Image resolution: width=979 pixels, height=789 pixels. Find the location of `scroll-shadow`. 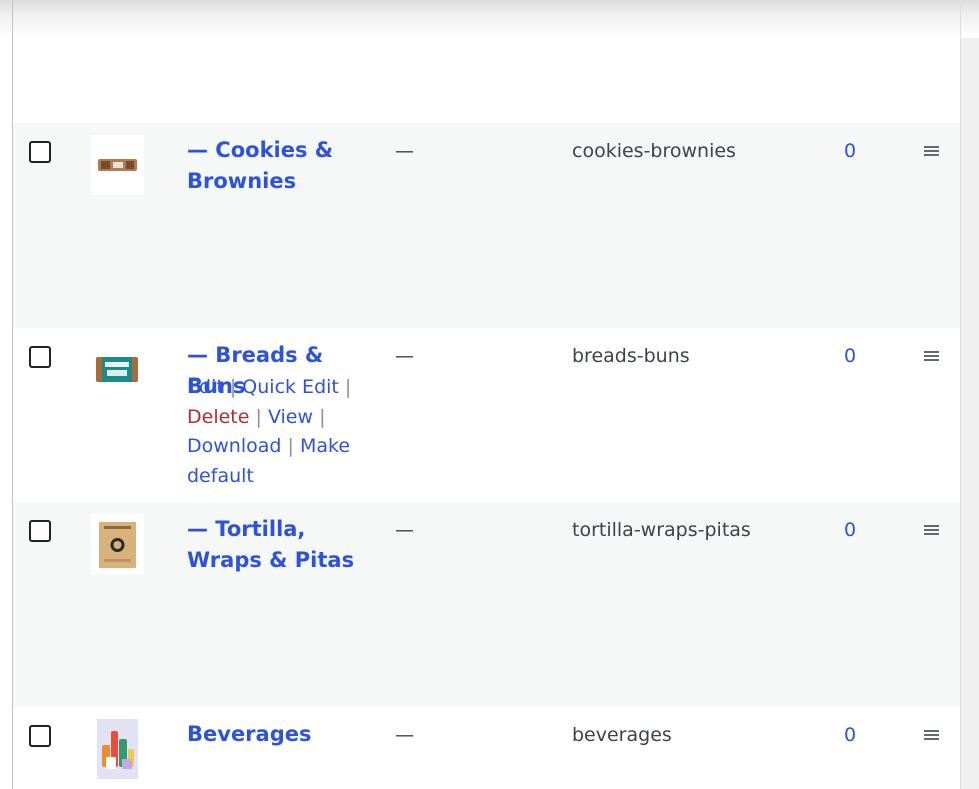

scroll-shadow is located at coordinates (489, 19).